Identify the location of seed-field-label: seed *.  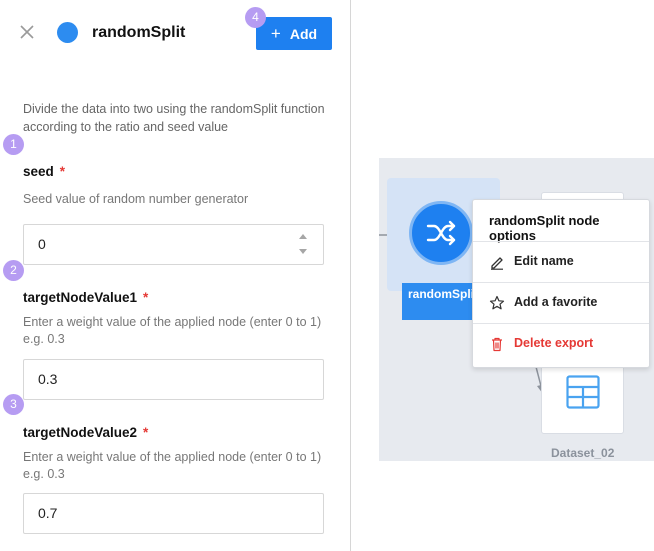
(44, 171).